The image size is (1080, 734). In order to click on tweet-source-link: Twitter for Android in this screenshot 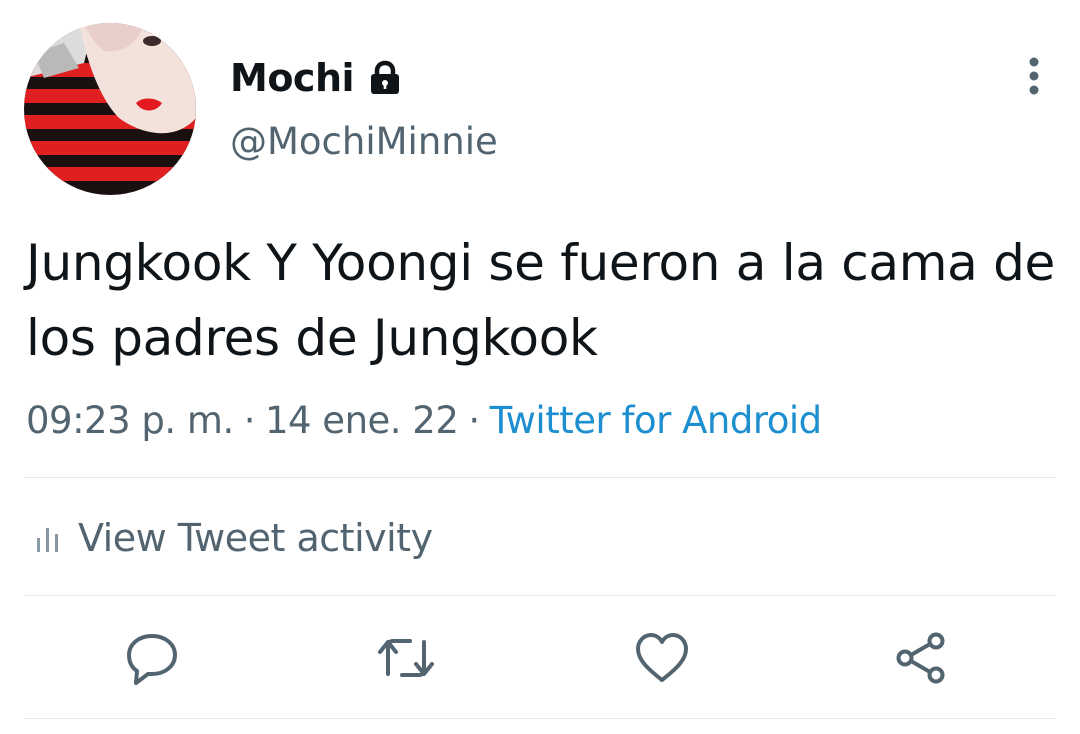, I will do `click(656, 420)`.